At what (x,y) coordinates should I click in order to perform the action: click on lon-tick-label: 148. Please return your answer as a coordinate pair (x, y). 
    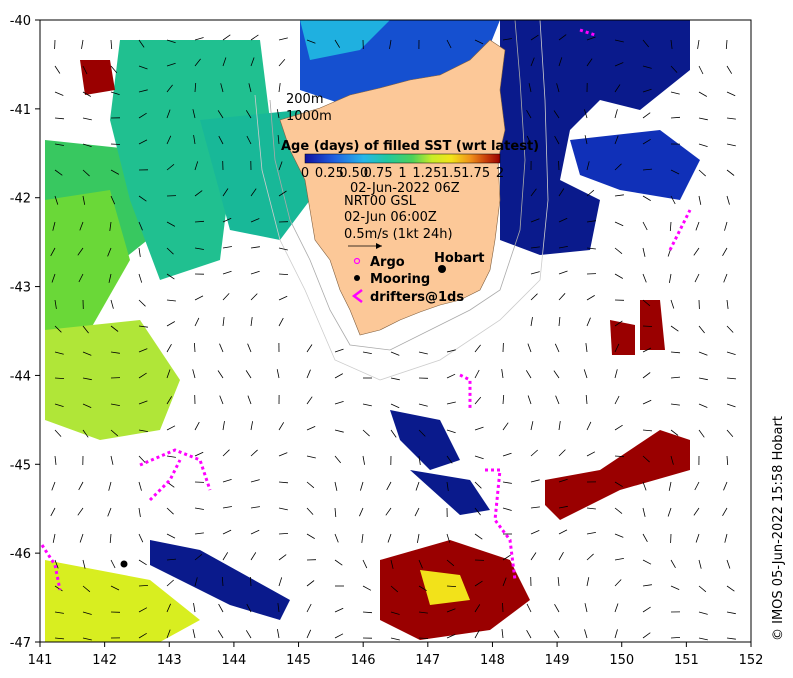
    Looking at the image, I should click on (492, 660).